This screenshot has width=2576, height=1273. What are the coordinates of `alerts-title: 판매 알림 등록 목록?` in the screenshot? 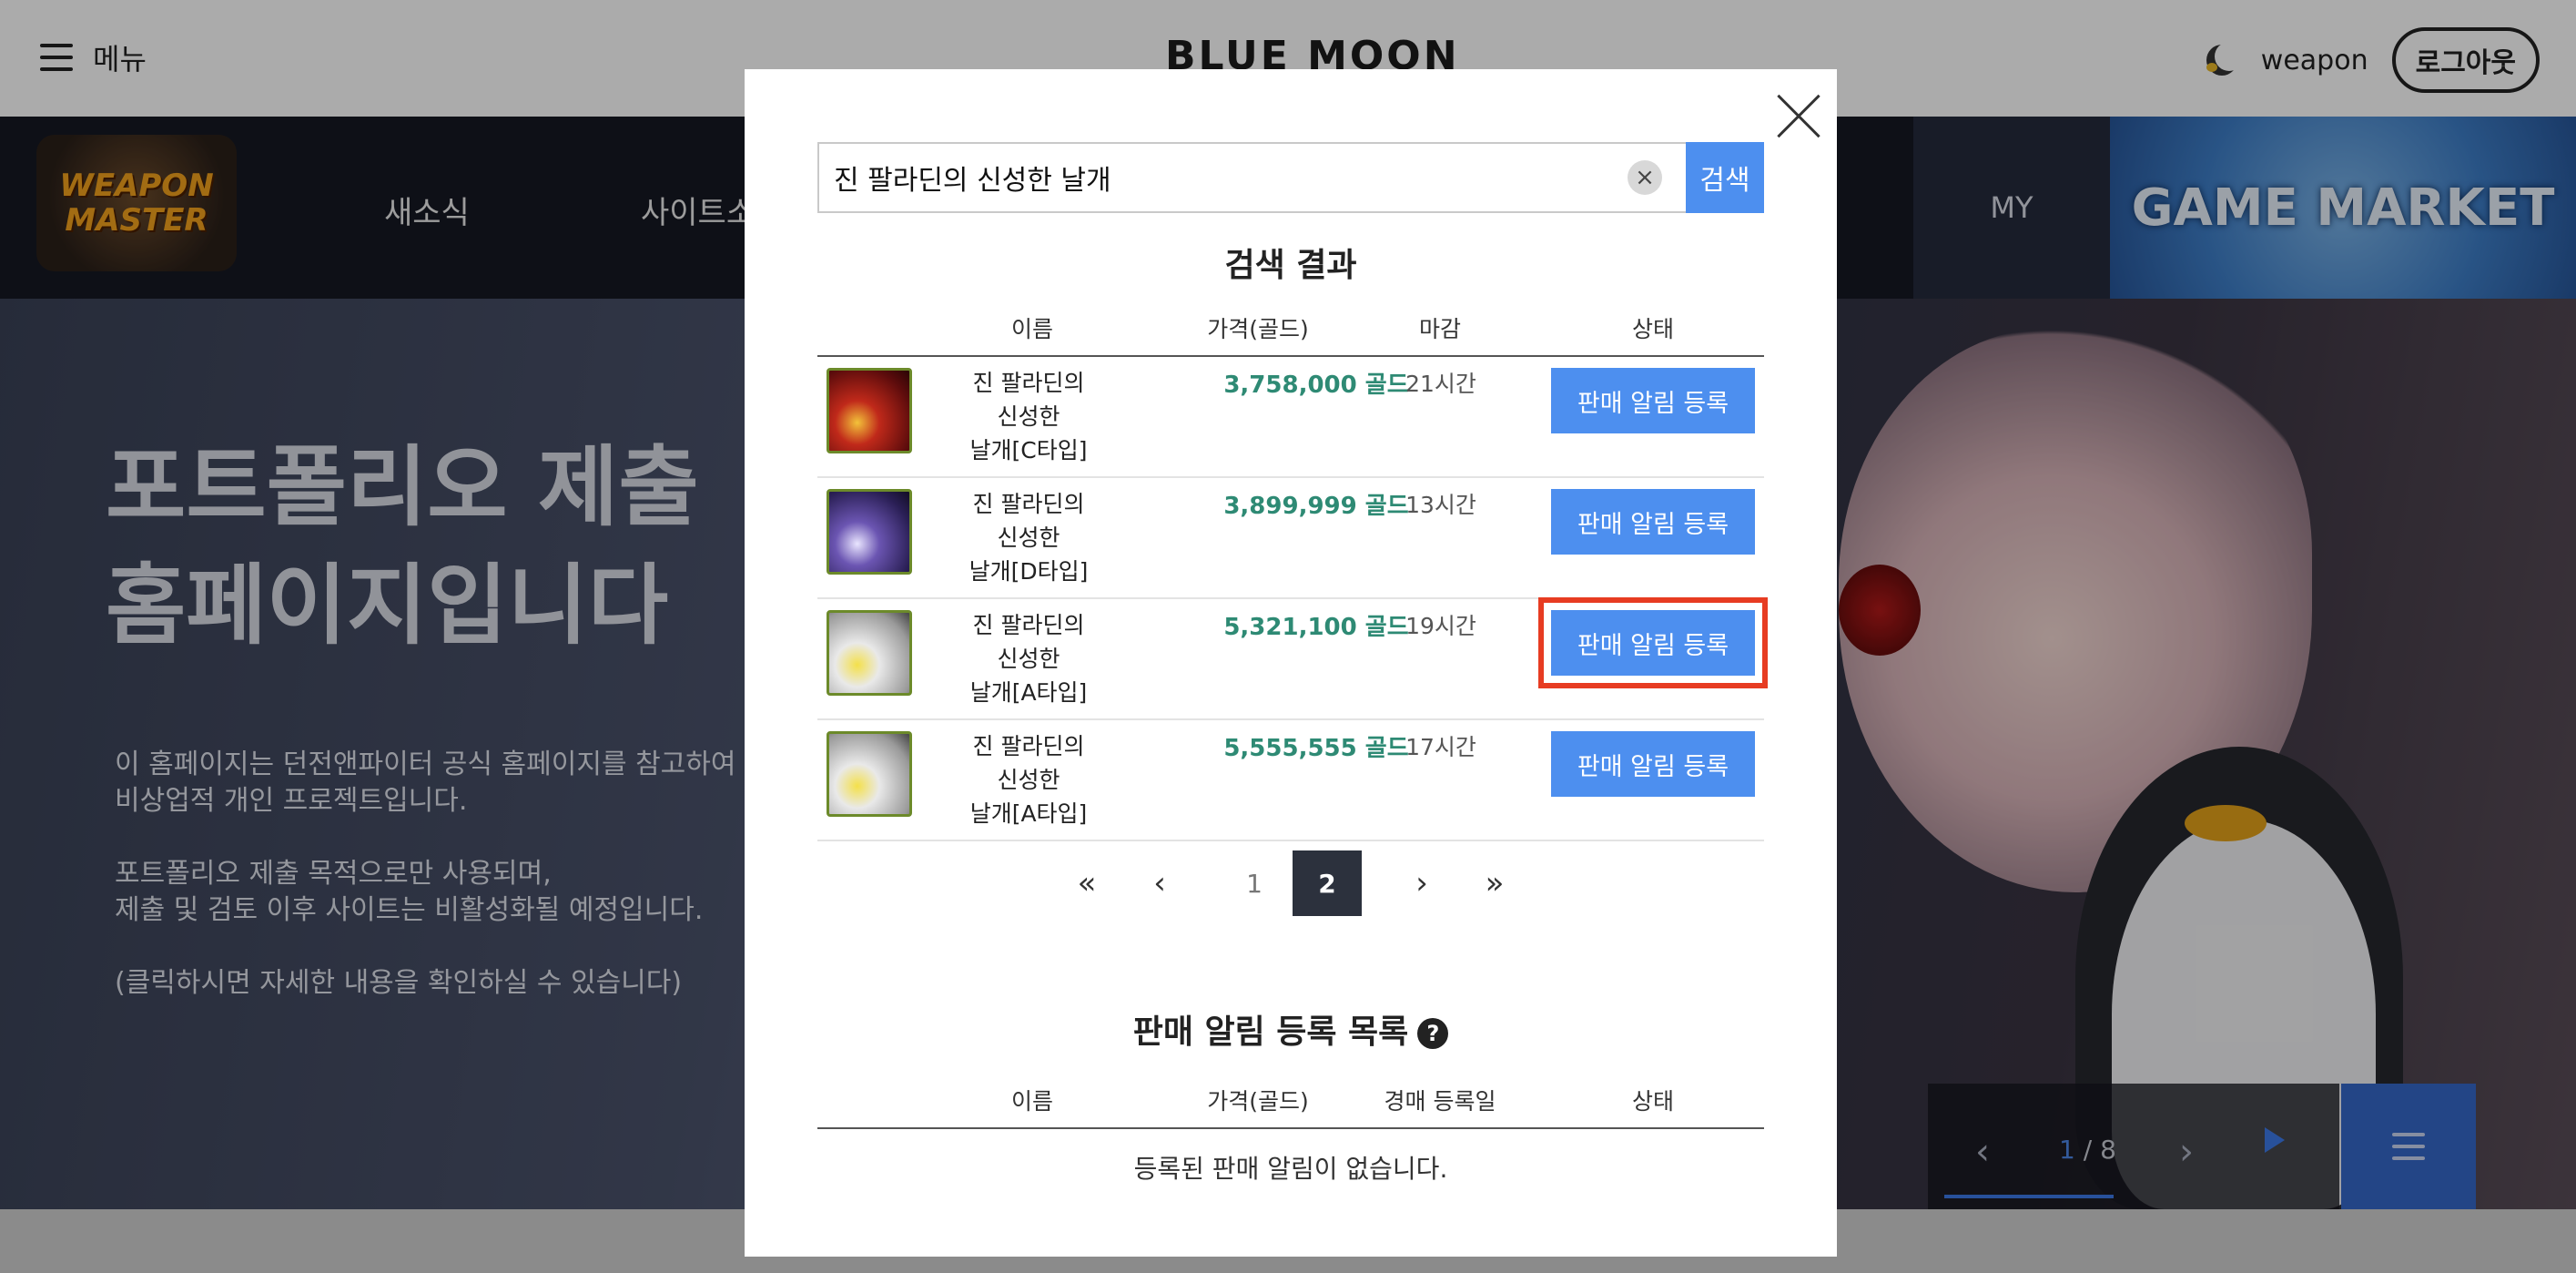 It's located at (1291, 1029).